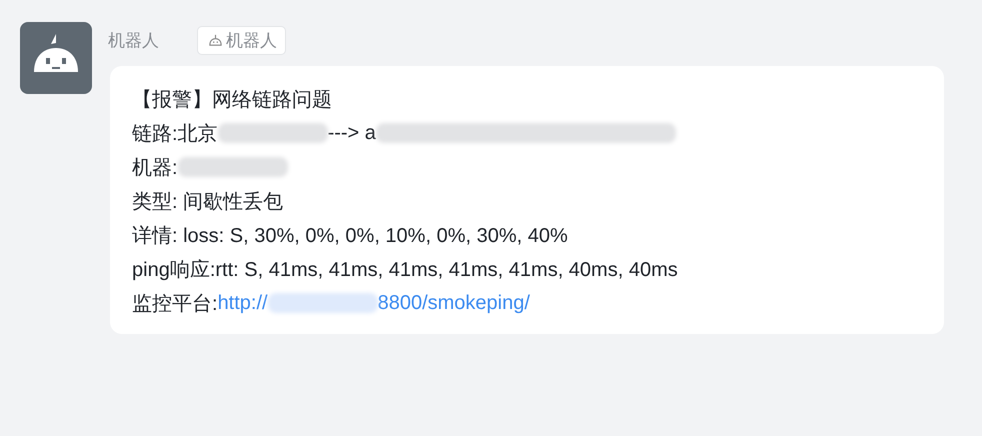  Describe the element at coordinates (350, 236) in the screenshot. I see `message-text: 详情: loss: S, 30%, 0%, 0%, 10%, 0%, 30%, 40%` at that location.